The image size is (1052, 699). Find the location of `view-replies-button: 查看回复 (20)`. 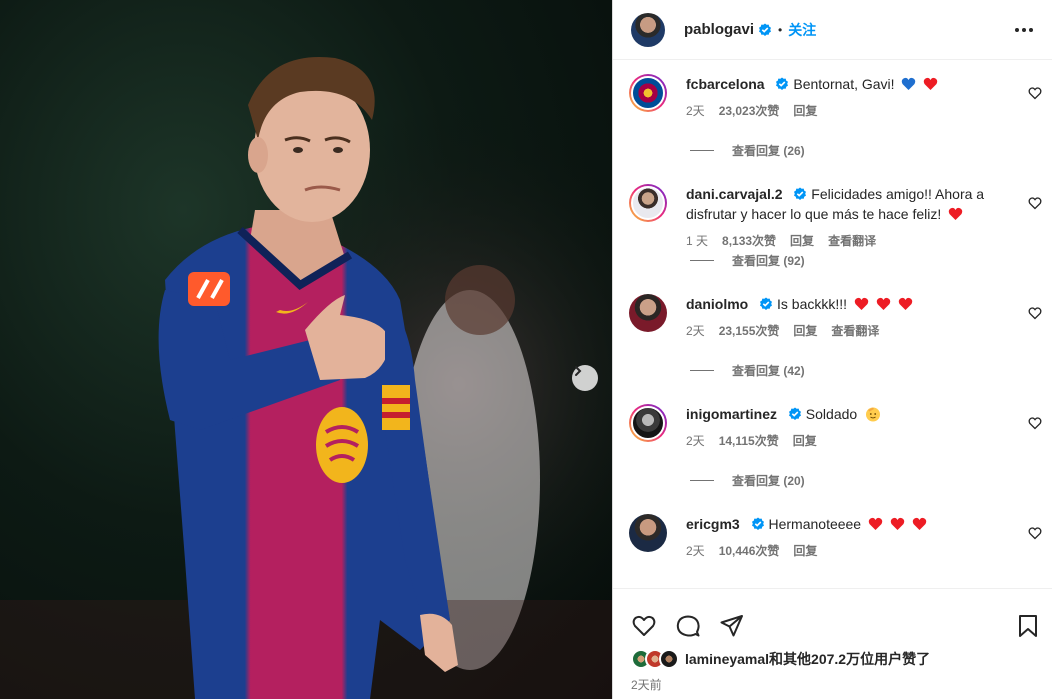

view-replies-button: 查看回复 (20) is located at coordinates (747, 480).